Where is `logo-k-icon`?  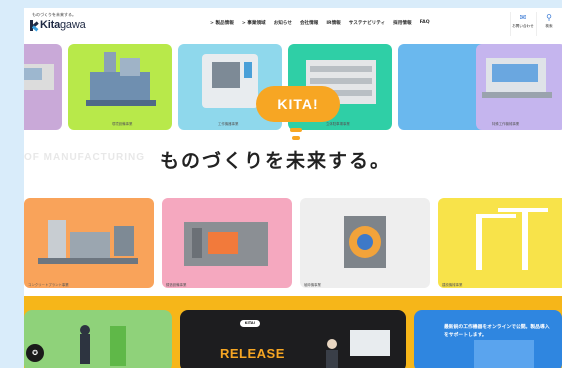 logo-k-icon is located at coordinates (35, 25).